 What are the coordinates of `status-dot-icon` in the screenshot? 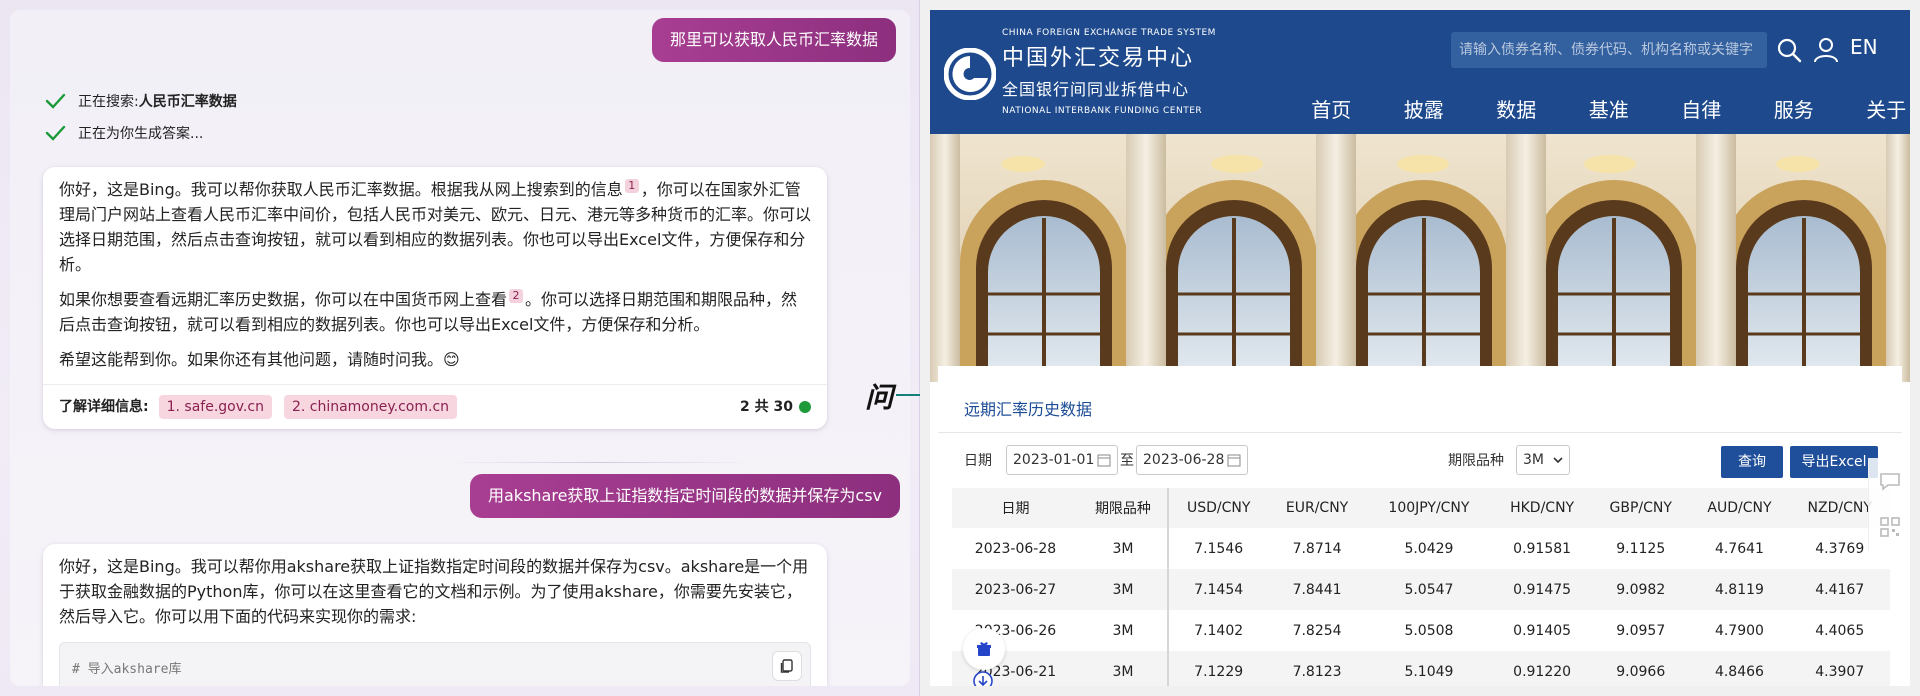 It's located at (805, 407).